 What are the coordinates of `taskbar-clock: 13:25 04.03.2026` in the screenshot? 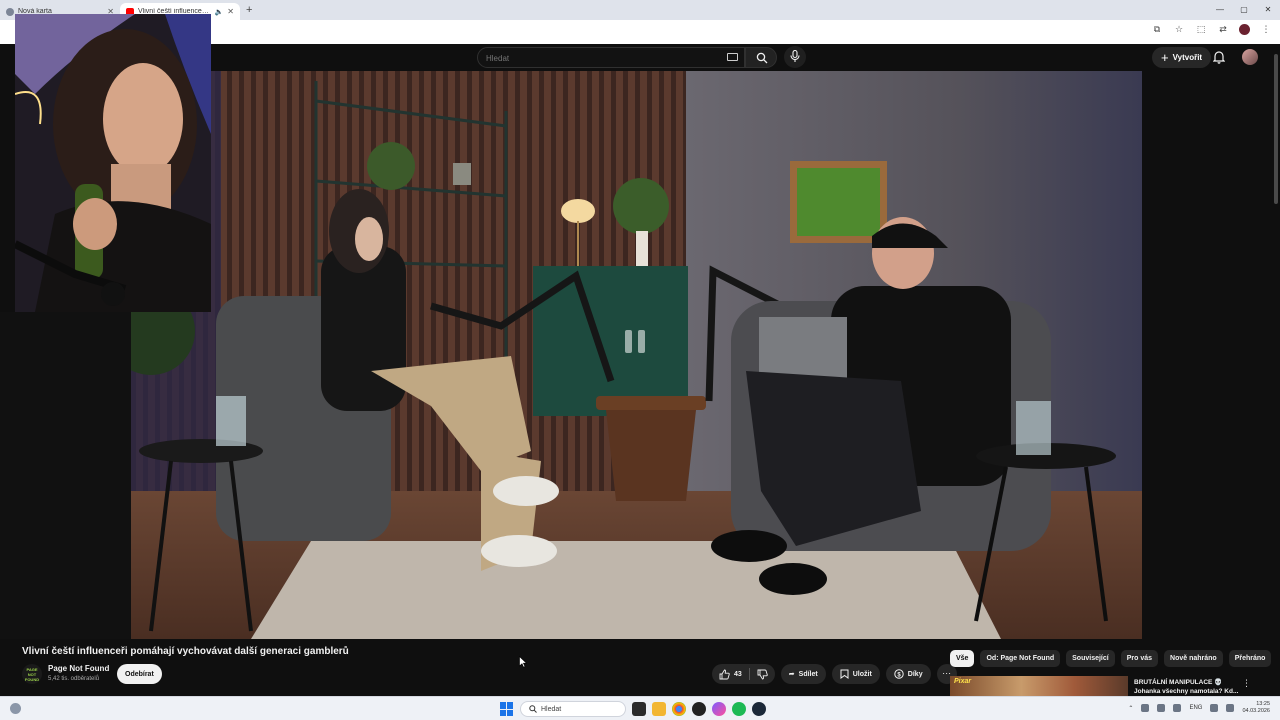 It's located at (1256, 708).